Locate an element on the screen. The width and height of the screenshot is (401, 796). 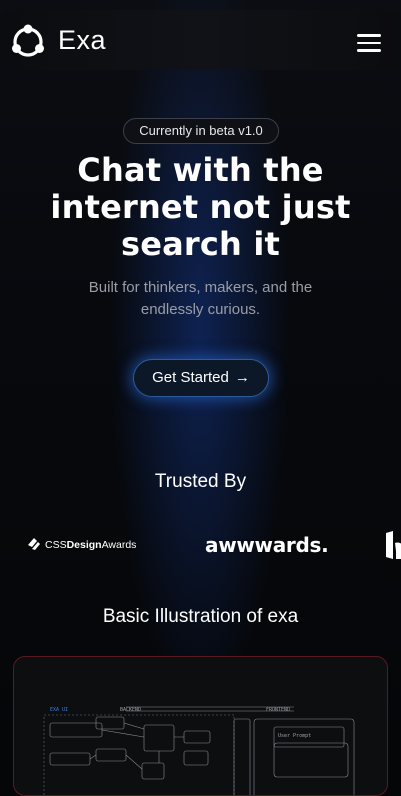
diagram-label: EXA UI is located at coordinates (59, 710).